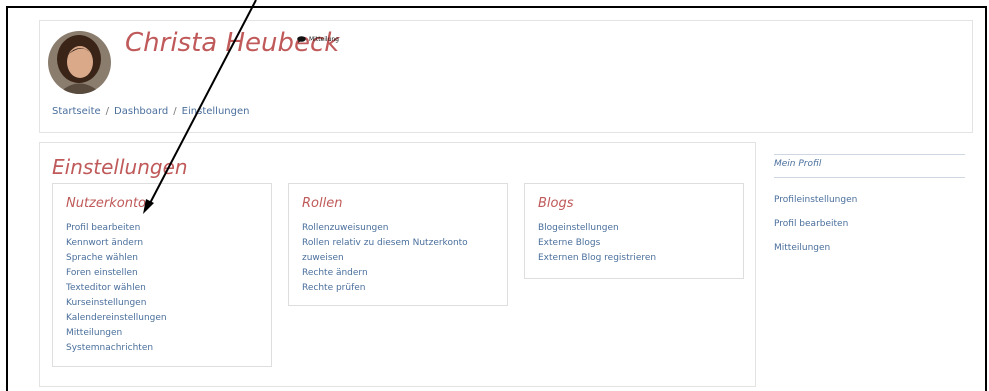  I want to click on avatar, so click(79, 62).